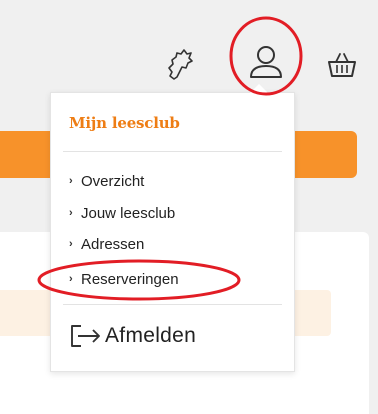 The width and height of the screenshot is (378, 414). I want to click on menu-item-label: Reserveringen, so click(130, 279).